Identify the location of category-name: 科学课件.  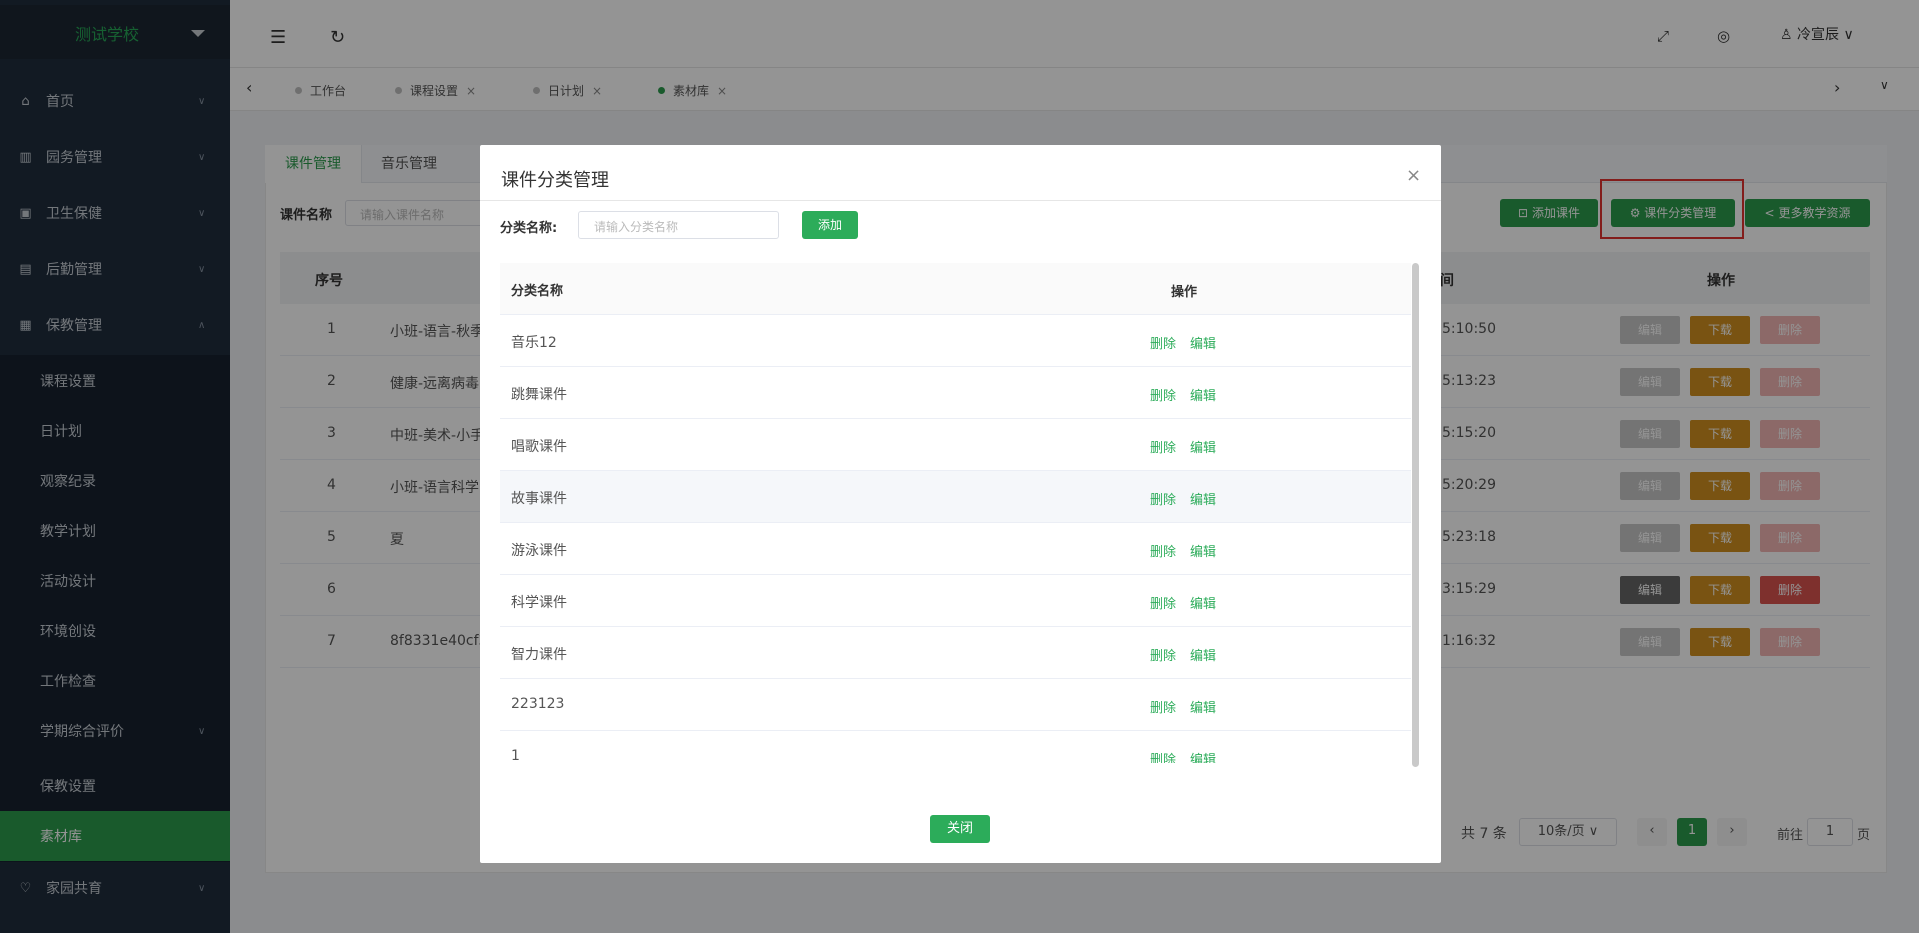
(539, 603).